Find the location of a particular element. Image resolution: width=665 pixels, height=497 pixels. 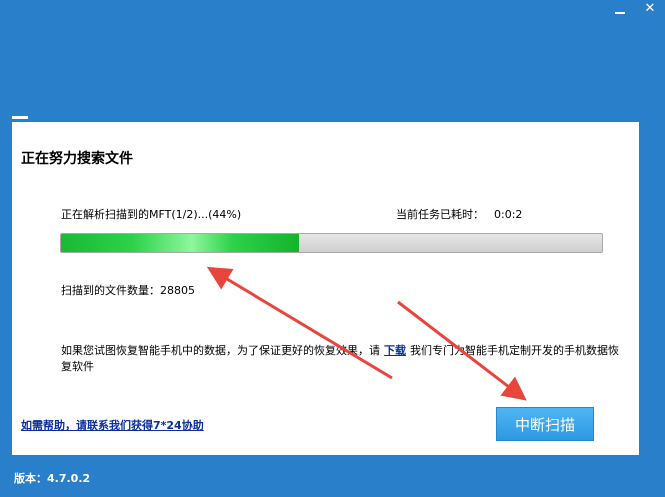

close-icon: ✕ is located at coordinates (650, 8).